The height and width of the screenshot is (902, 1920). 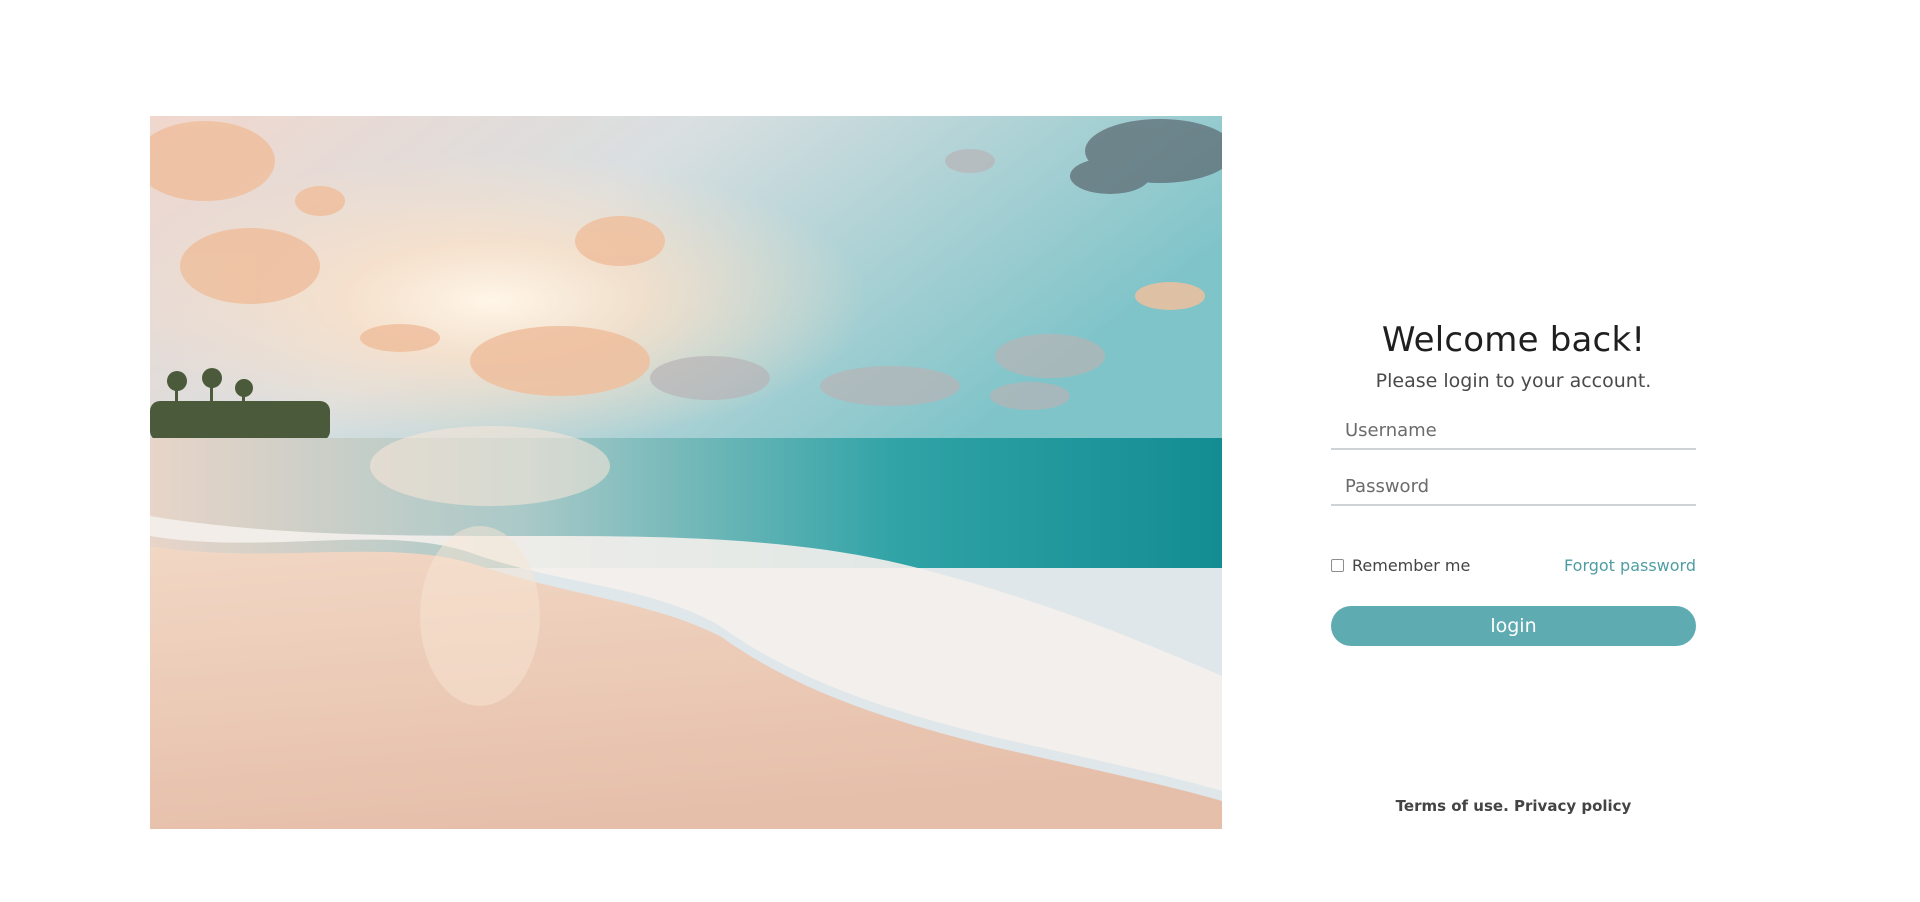 I want to click on password-input, so click(x=1513, y=486).